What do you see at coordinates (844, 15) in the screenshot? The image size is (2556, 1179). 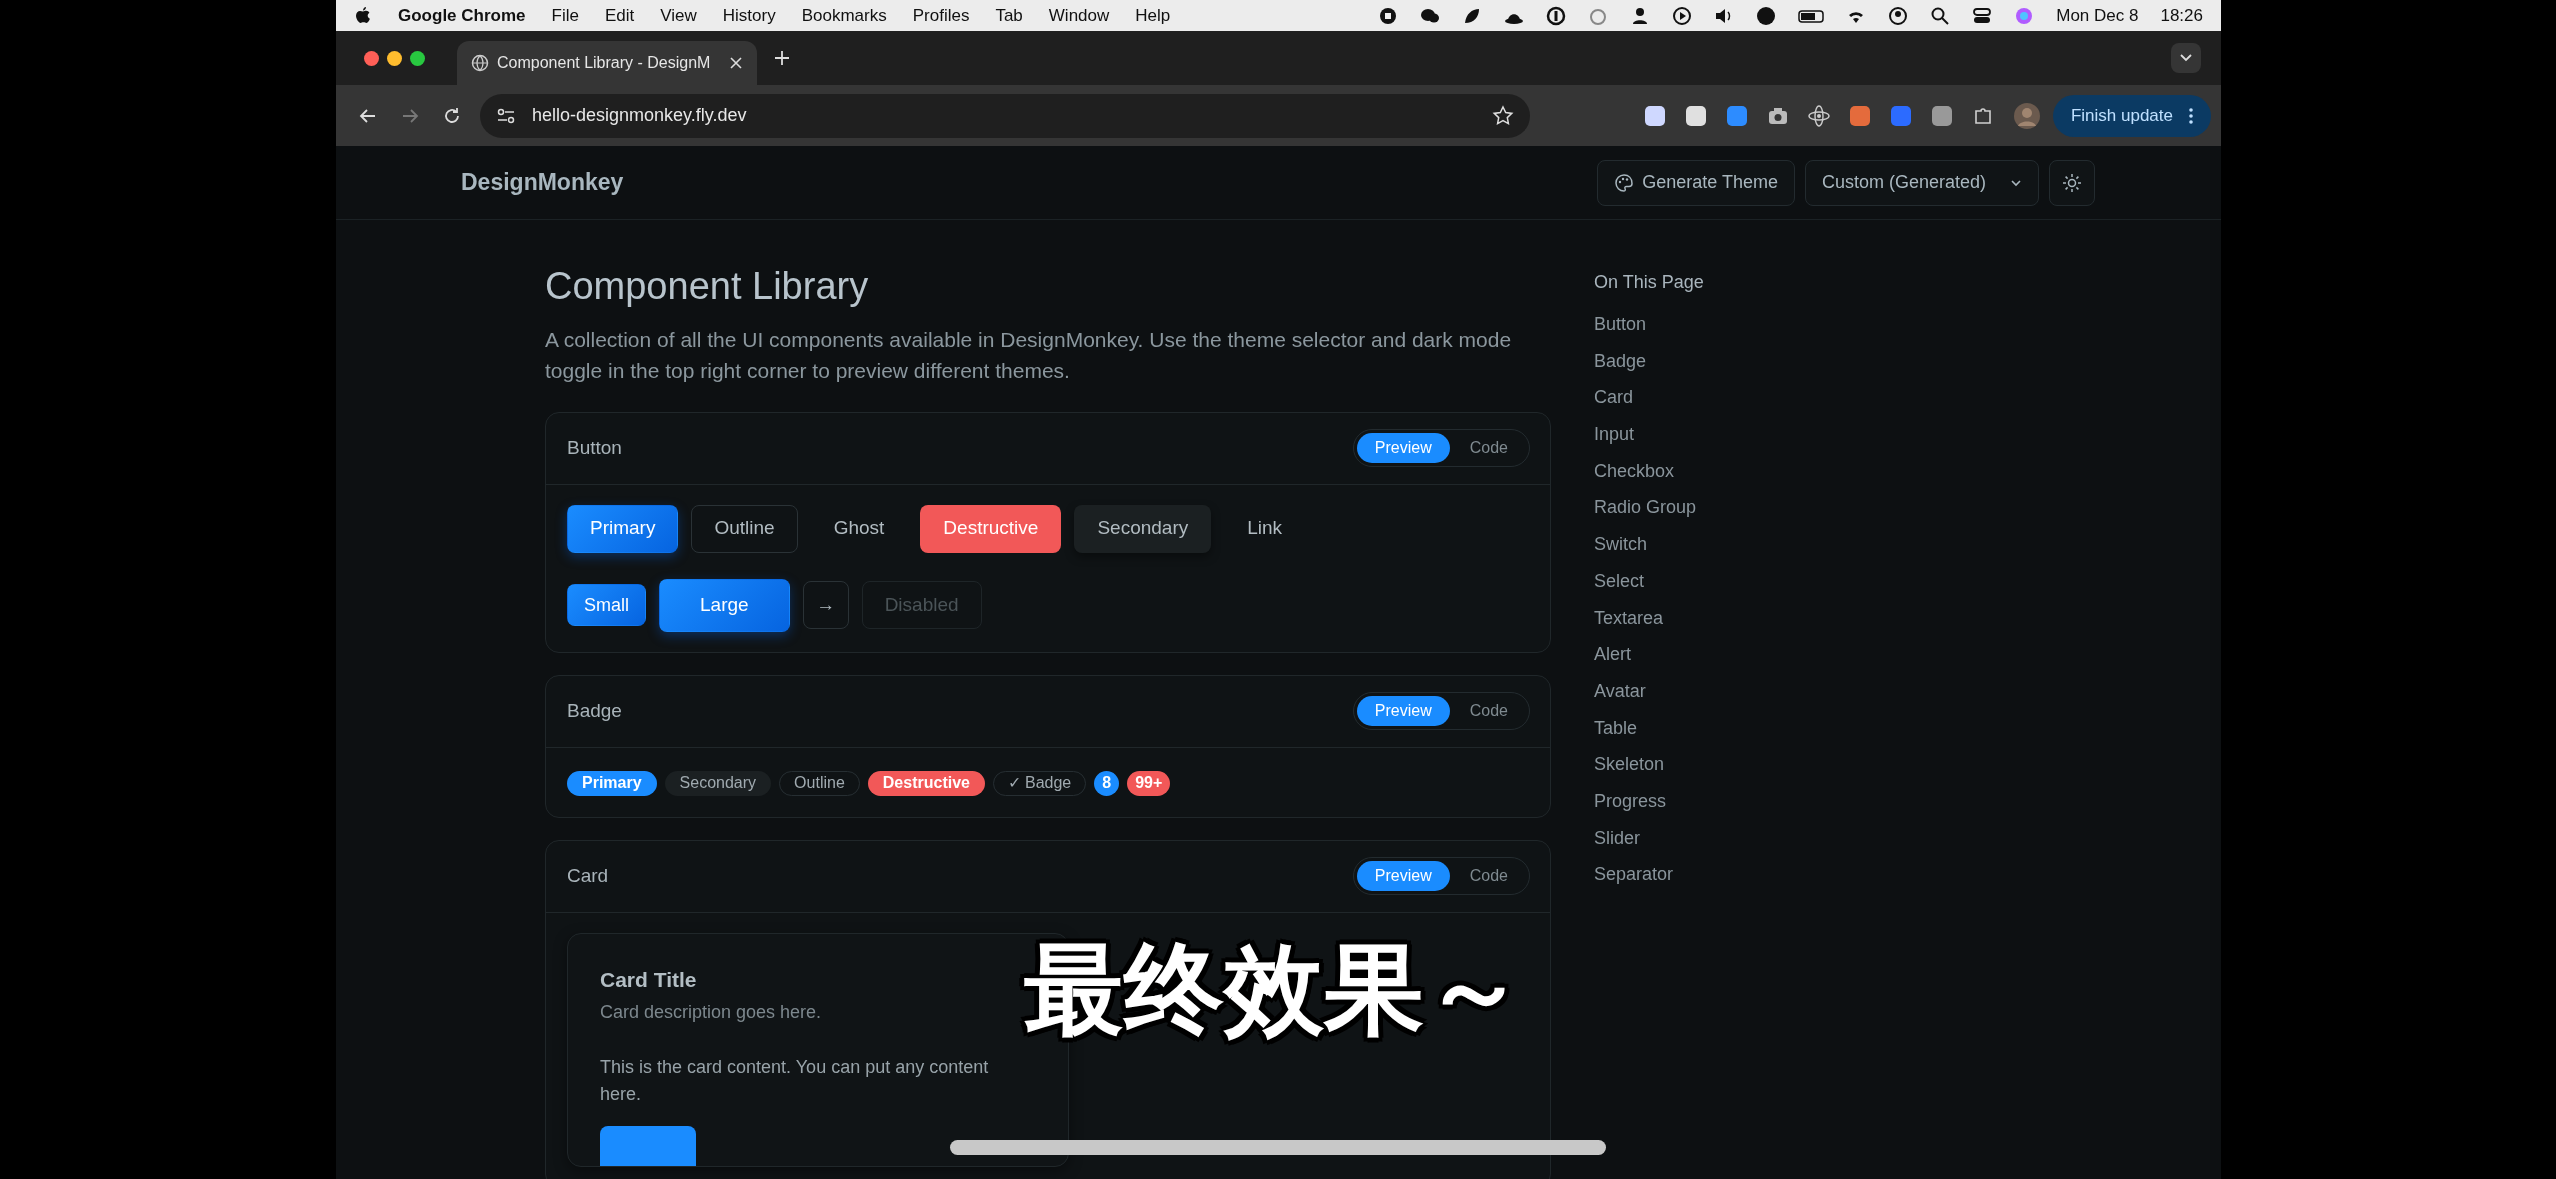 I see `menu-item: Bookmarks` at bounding box center [844, 15].